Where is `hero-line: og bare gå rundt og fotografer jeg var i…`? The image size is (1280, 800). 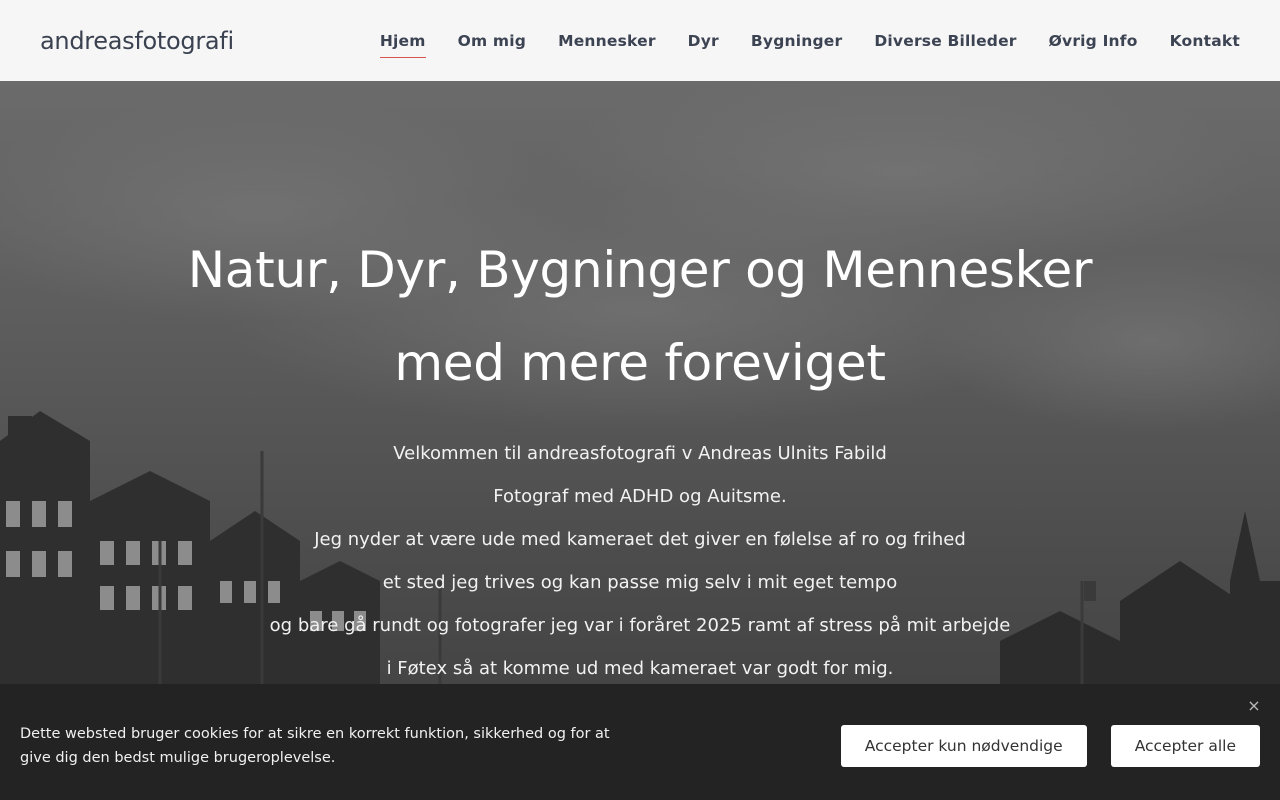 hero-line: og bare gå rundt og fotografer jeg var i… is located at coordinates (640, 625).